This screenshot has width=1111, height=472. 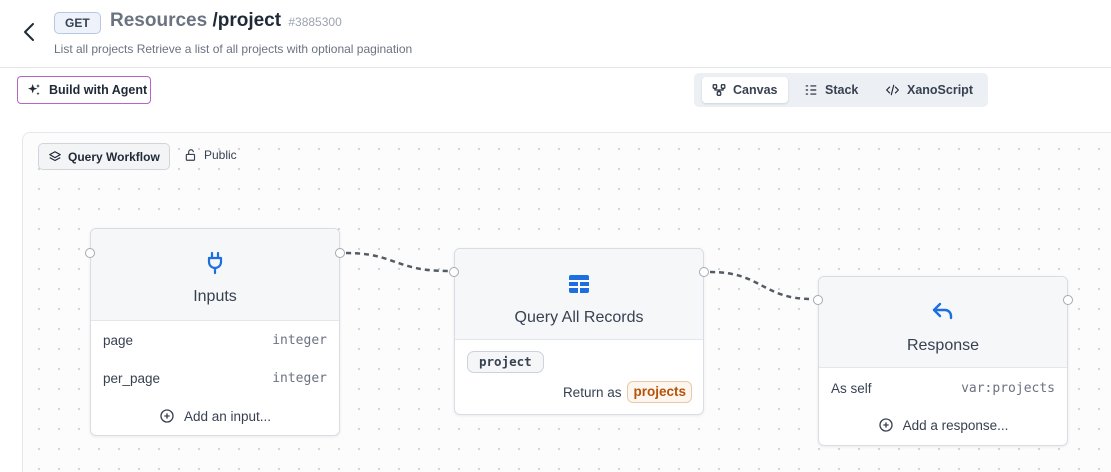 What do you see at coordinates (579, 284) in the screenshot?
I see `table-icon` at bounding box center [579, 284].